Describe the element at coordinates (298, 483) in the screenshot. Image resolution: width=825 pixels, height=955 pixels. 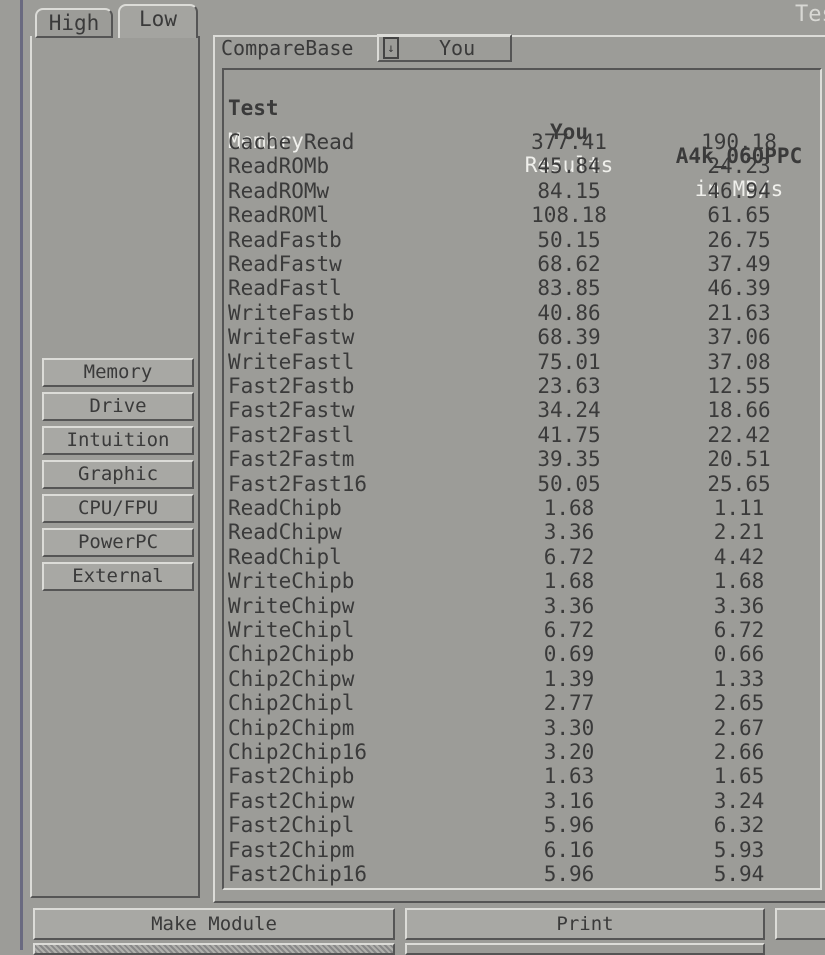
I see `test-name: Fast2Fast16` at that location.